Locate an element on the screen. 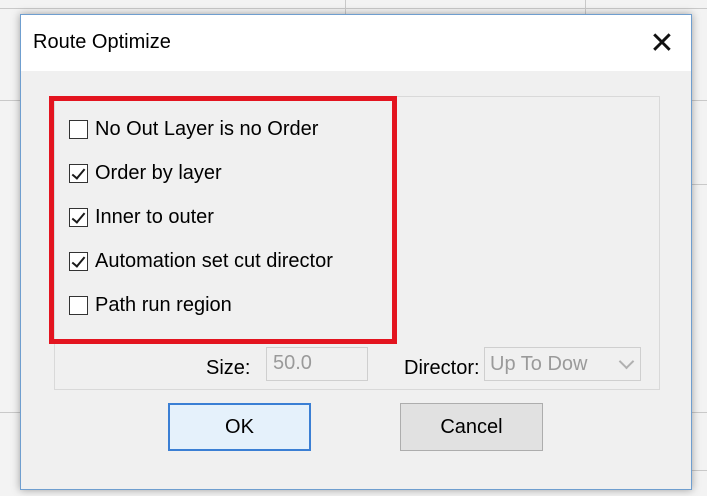 This screenshot has height=496, width=707. option-order-by-layer: Order by layer is located at coordinates (145, 173).